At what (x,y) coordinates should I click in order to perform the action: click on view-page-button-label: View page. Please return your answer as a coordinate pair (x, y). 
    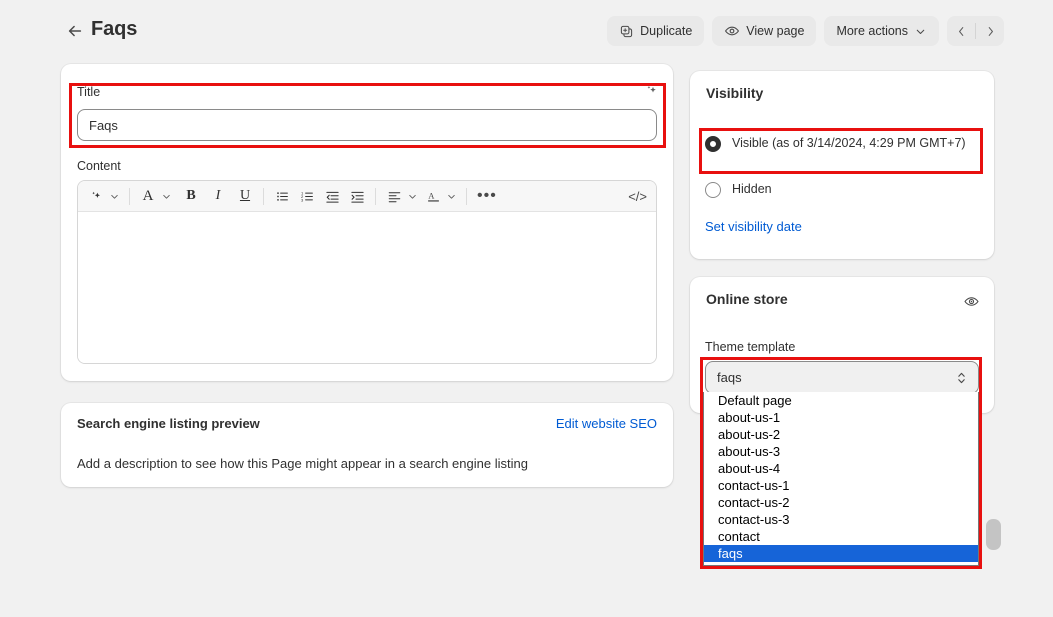
    Looking at the image, I should click on (775, 31).